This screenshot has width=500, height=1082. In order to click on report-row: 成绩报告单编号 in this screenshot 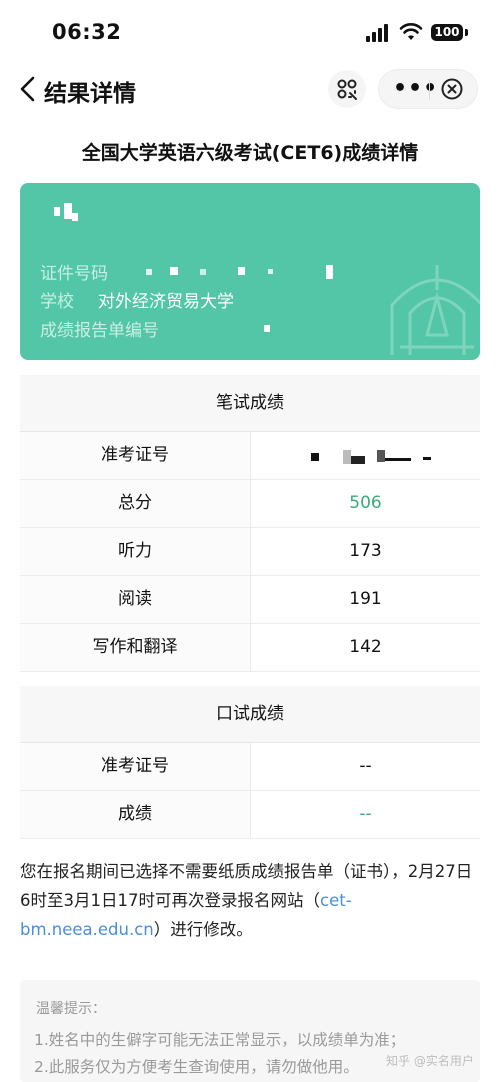, I will do `click(99, 328)`.